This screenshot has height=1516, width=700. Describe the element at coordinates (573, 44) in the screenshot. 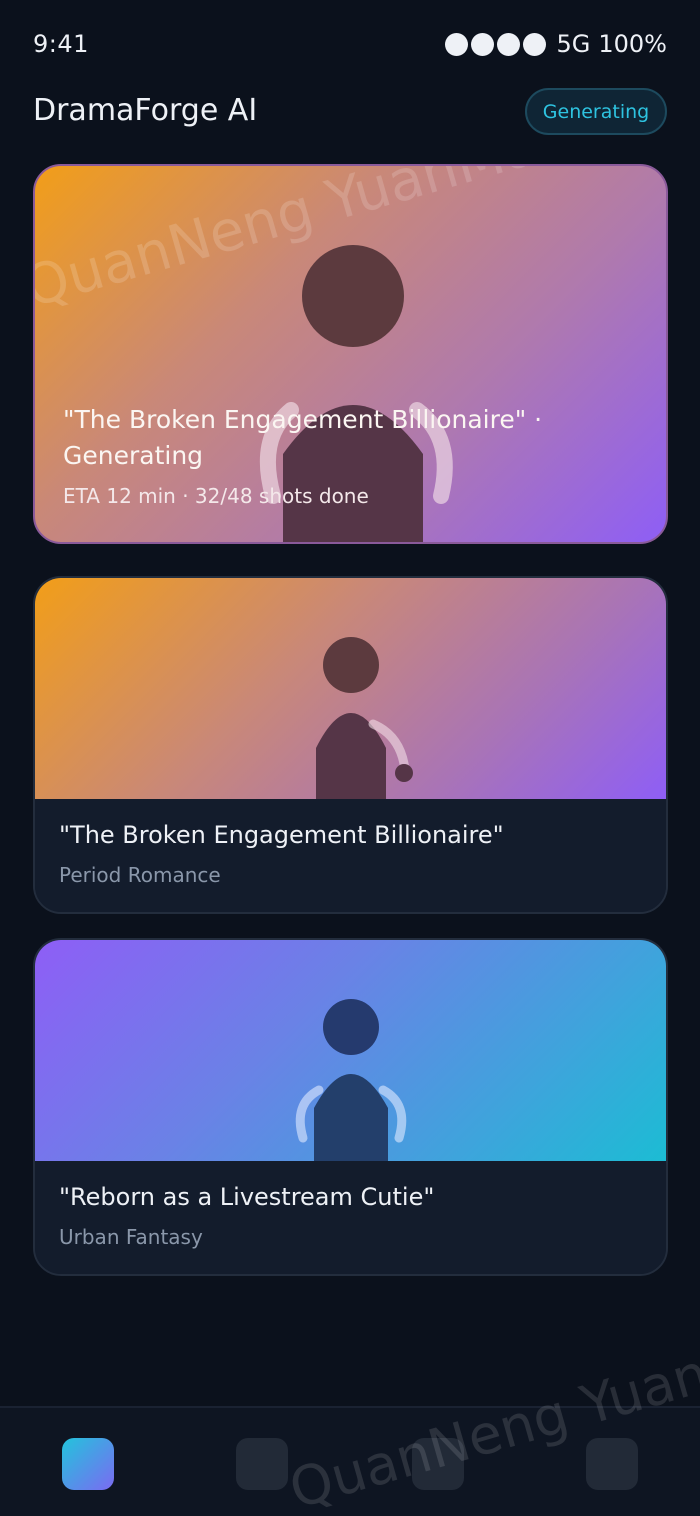

I see `network-label: 5G` at that location.